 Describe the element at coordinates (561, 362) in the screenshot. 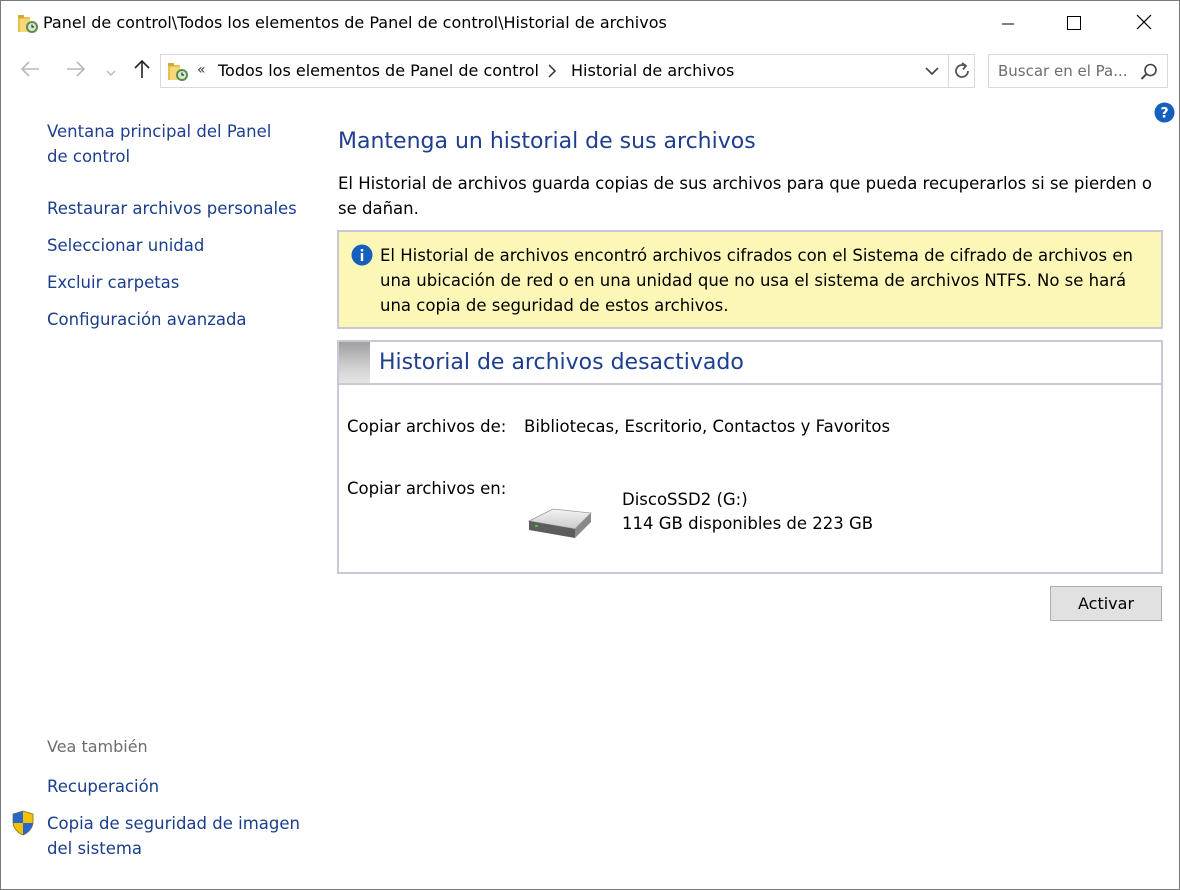

I see `status-title: Historial de archivos desactivado` at that location.